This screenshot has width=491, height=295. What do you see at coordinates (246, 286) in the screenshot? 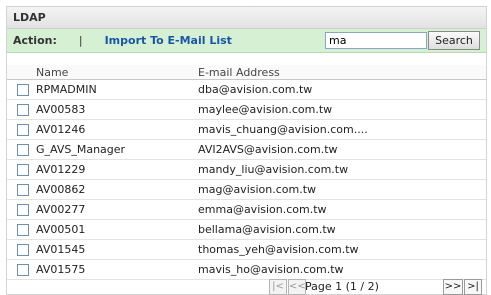
I see `pager: |< << Page 1 (1 / 2) >> >|` at bounding box center [246, 286].